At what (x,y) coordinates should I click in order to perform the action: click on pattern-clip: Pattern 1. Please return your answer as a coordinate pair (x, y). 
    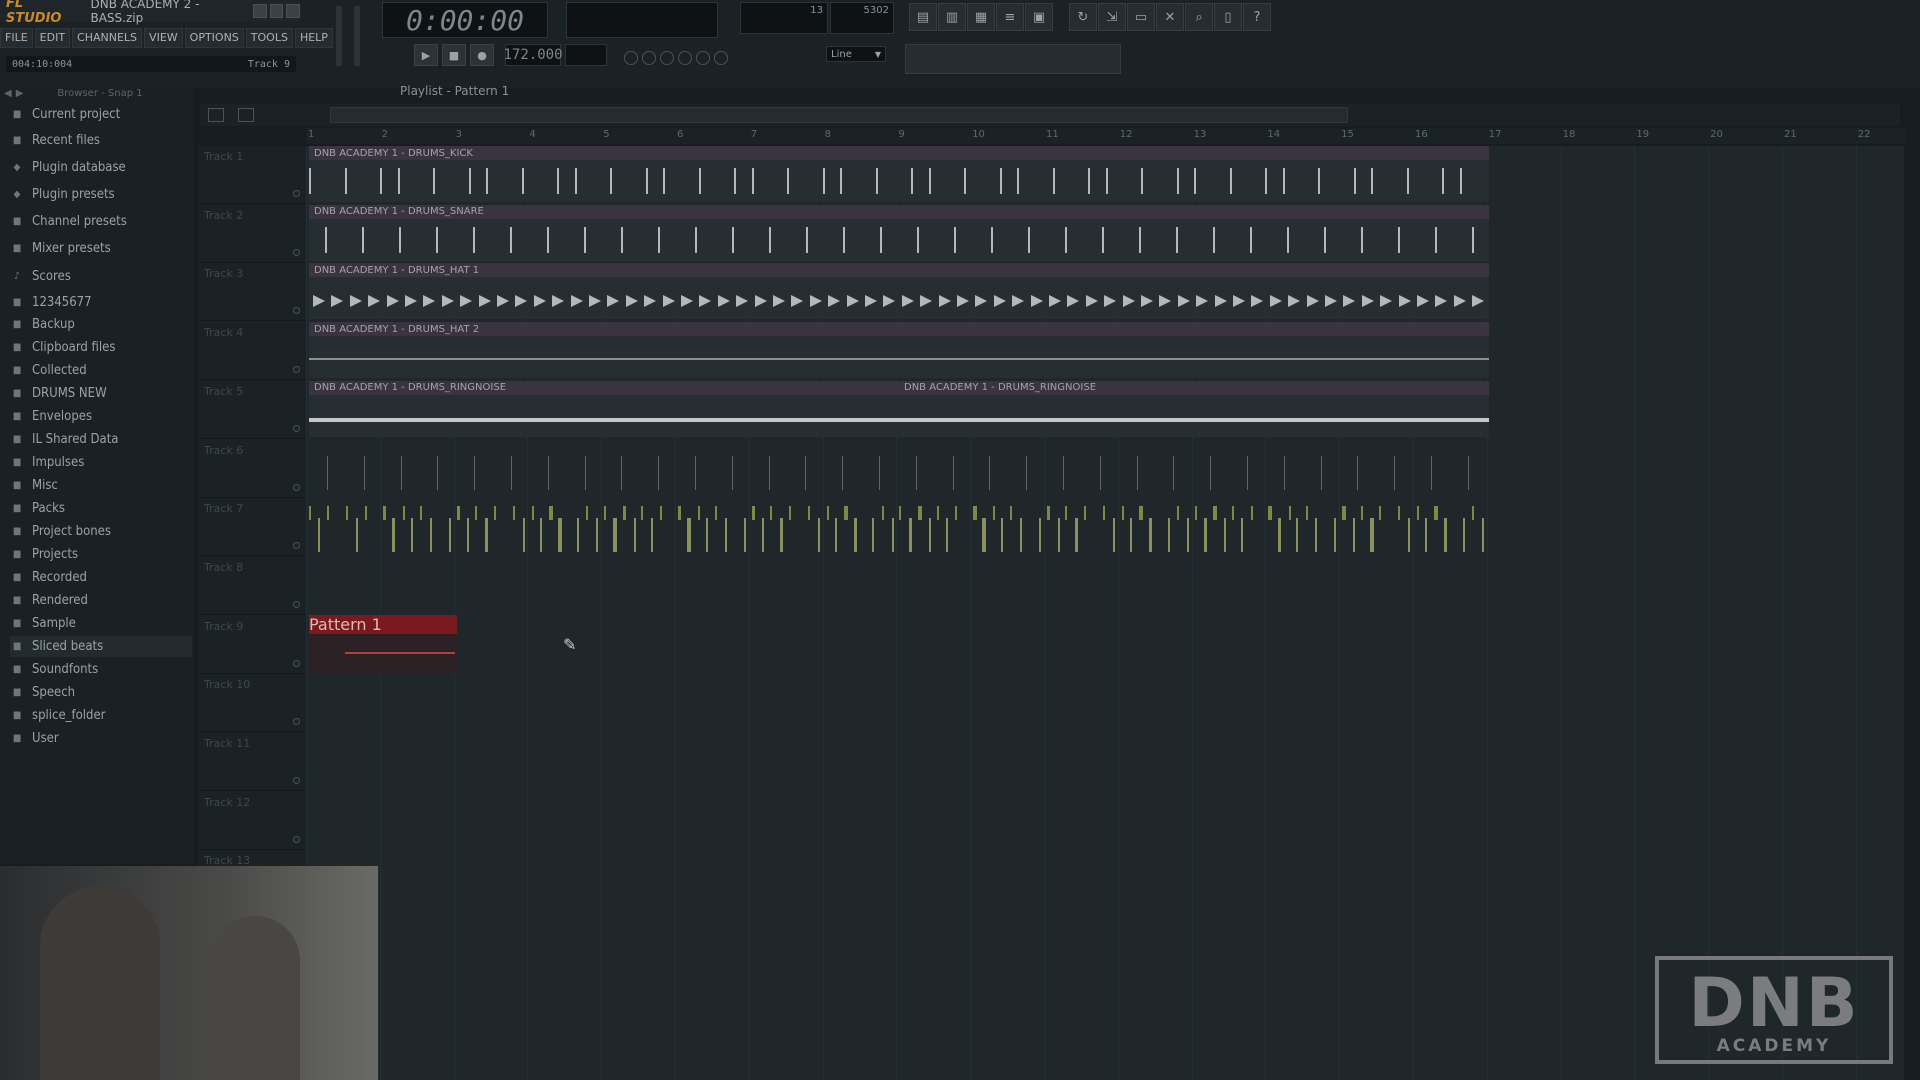
    Looking at the image, I should click on (383, 644).